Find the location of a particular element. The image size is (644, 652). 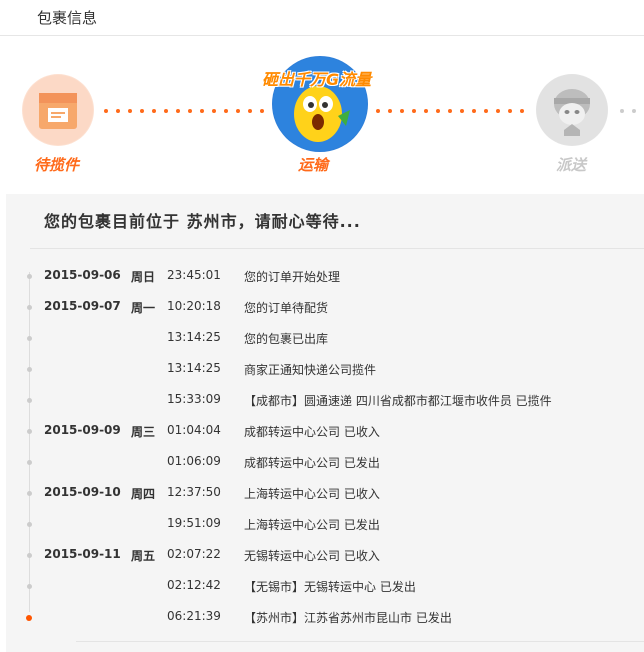

row-description: 【成都市】圆通速递 四川省成都市都江堰市收件员 已揽件 is located at coordinates (398, 401).